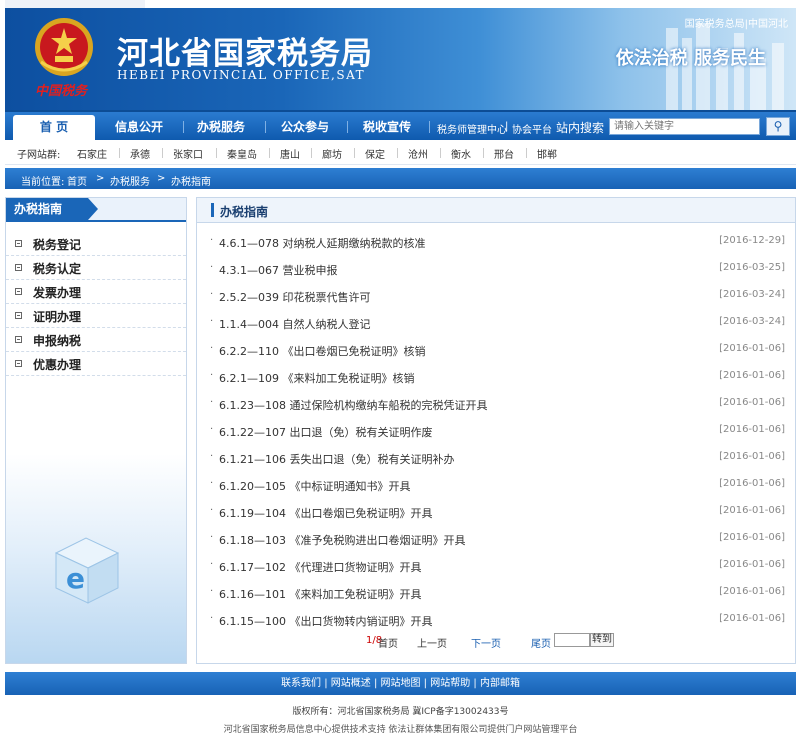 The image size is (805, 738). I want to click on subsite-link: 秦皇岛, so click(242, 153).